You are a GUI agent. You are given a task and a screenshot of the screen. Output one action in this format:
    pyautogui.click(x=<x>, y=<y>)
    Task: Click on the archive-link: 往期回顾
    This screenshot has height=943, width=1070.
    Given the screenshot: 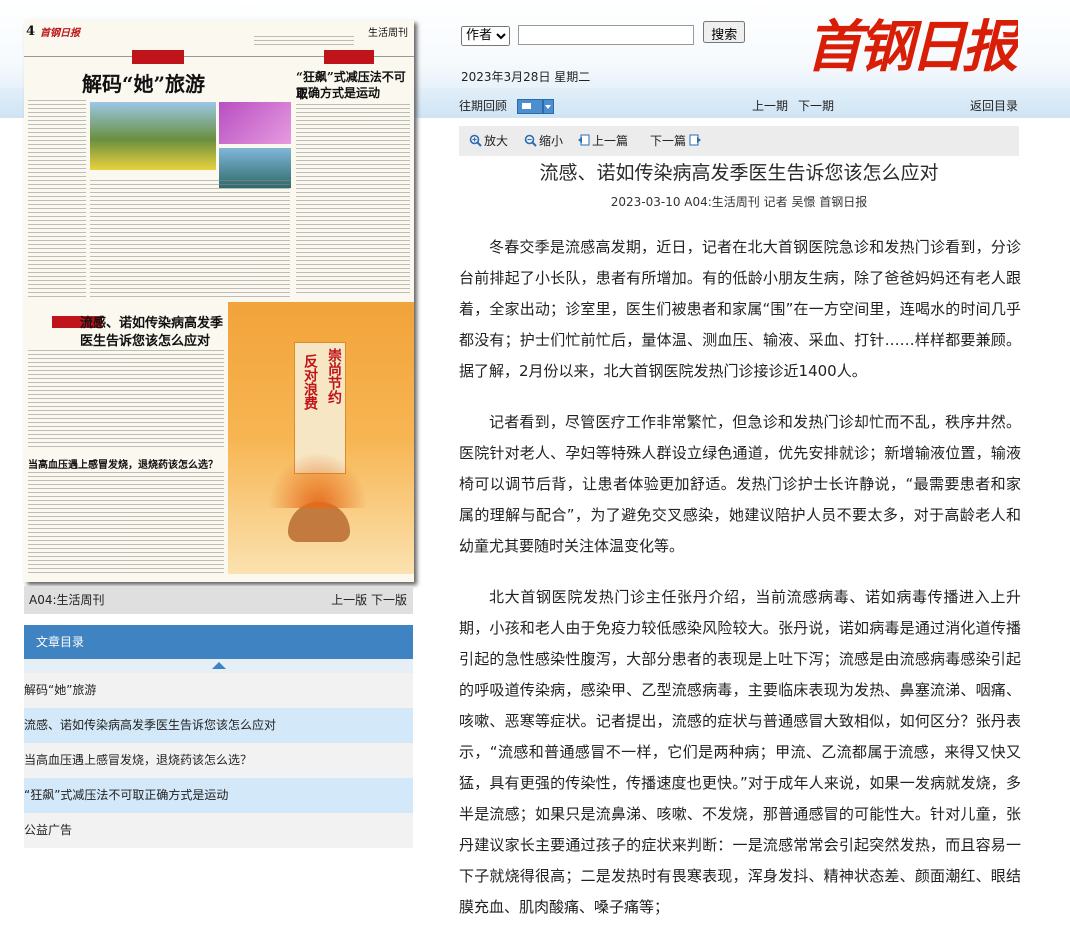 What is the action you would take?
    pyautogui.click(x=483, y=106)
    